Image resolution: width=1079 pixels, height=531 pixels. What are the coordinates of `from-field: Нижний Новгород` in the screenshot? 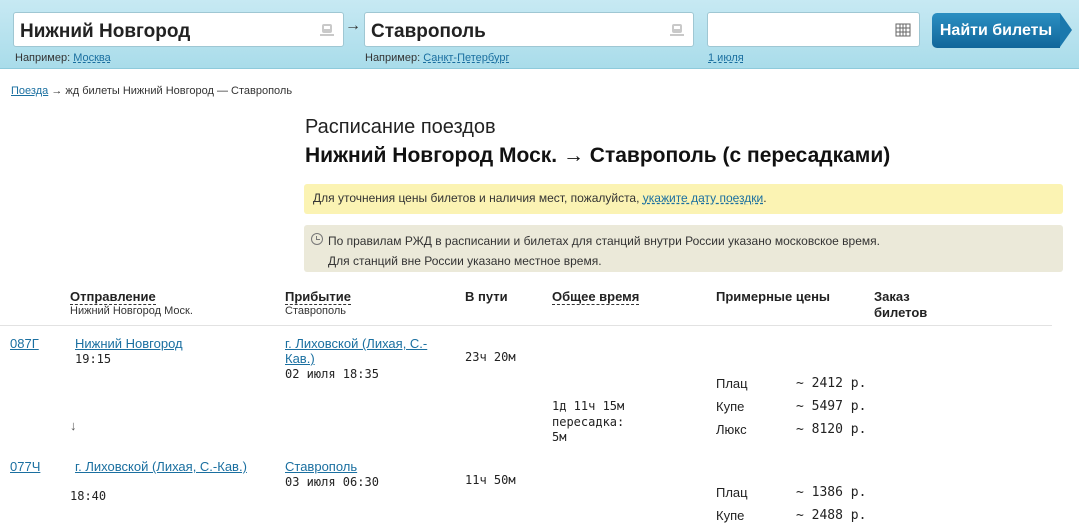 It's located at (178, 29).